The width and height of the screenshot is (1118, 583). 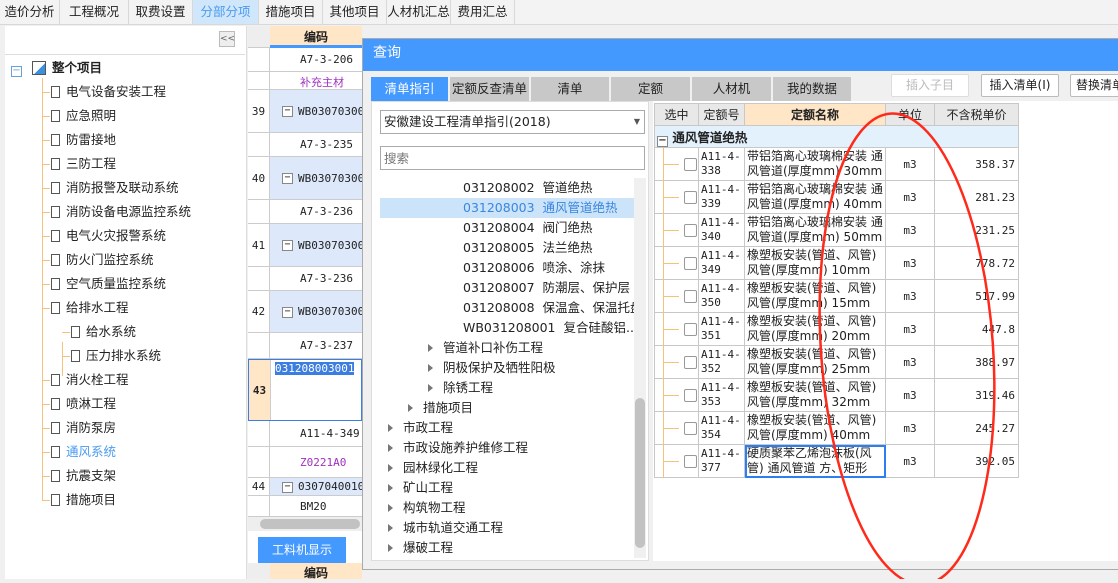 What do you see at coordinates (907, 345) in the screenshot?
I see `red-annotation-ellipse` at bounding box center [907, 345].